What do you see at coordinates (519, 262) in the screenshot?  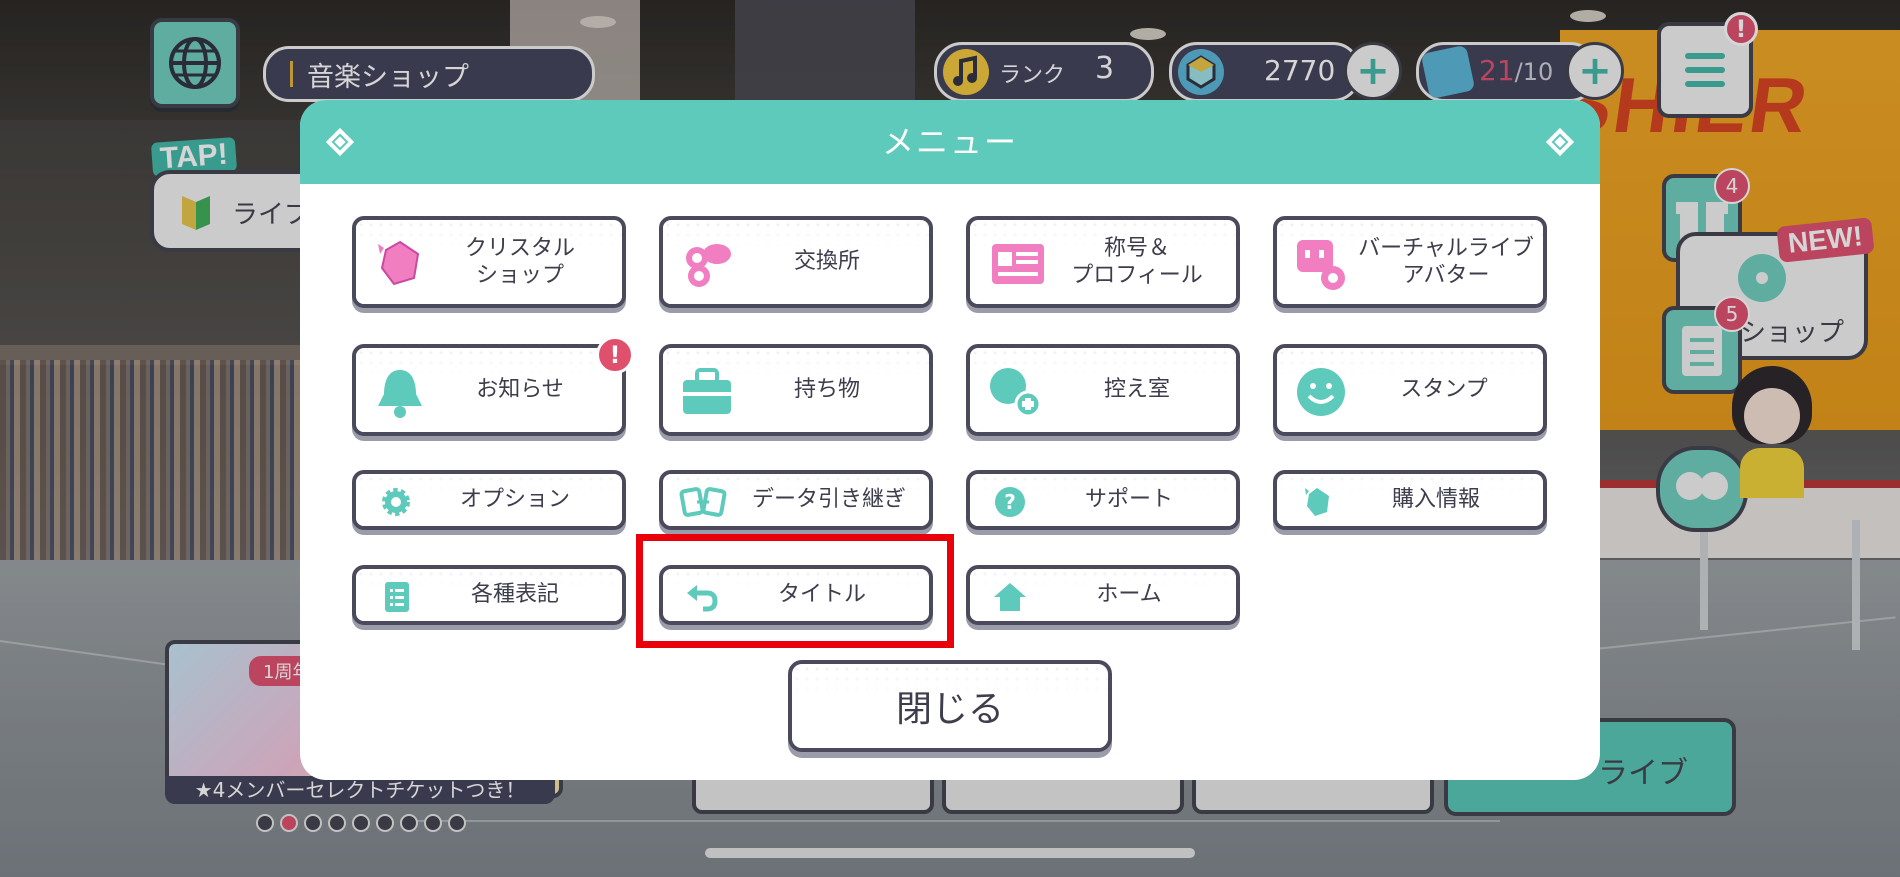 I see `menu-item-label: クリスタル ショップ` at bounding box center [519, 262].